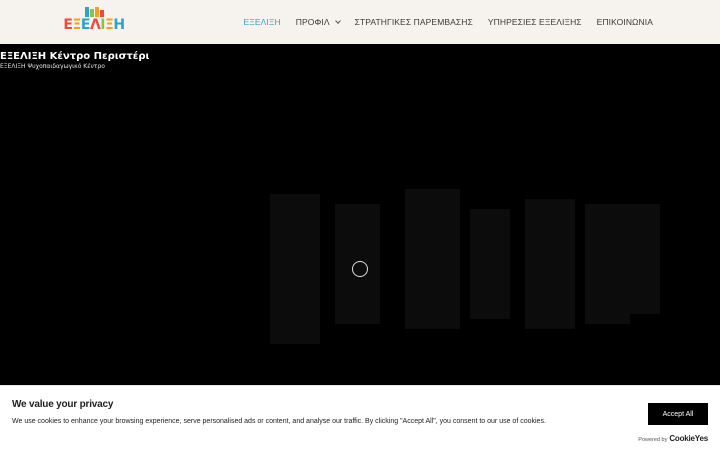  I want to click on logo-letter: Λ, so click(95, 25).